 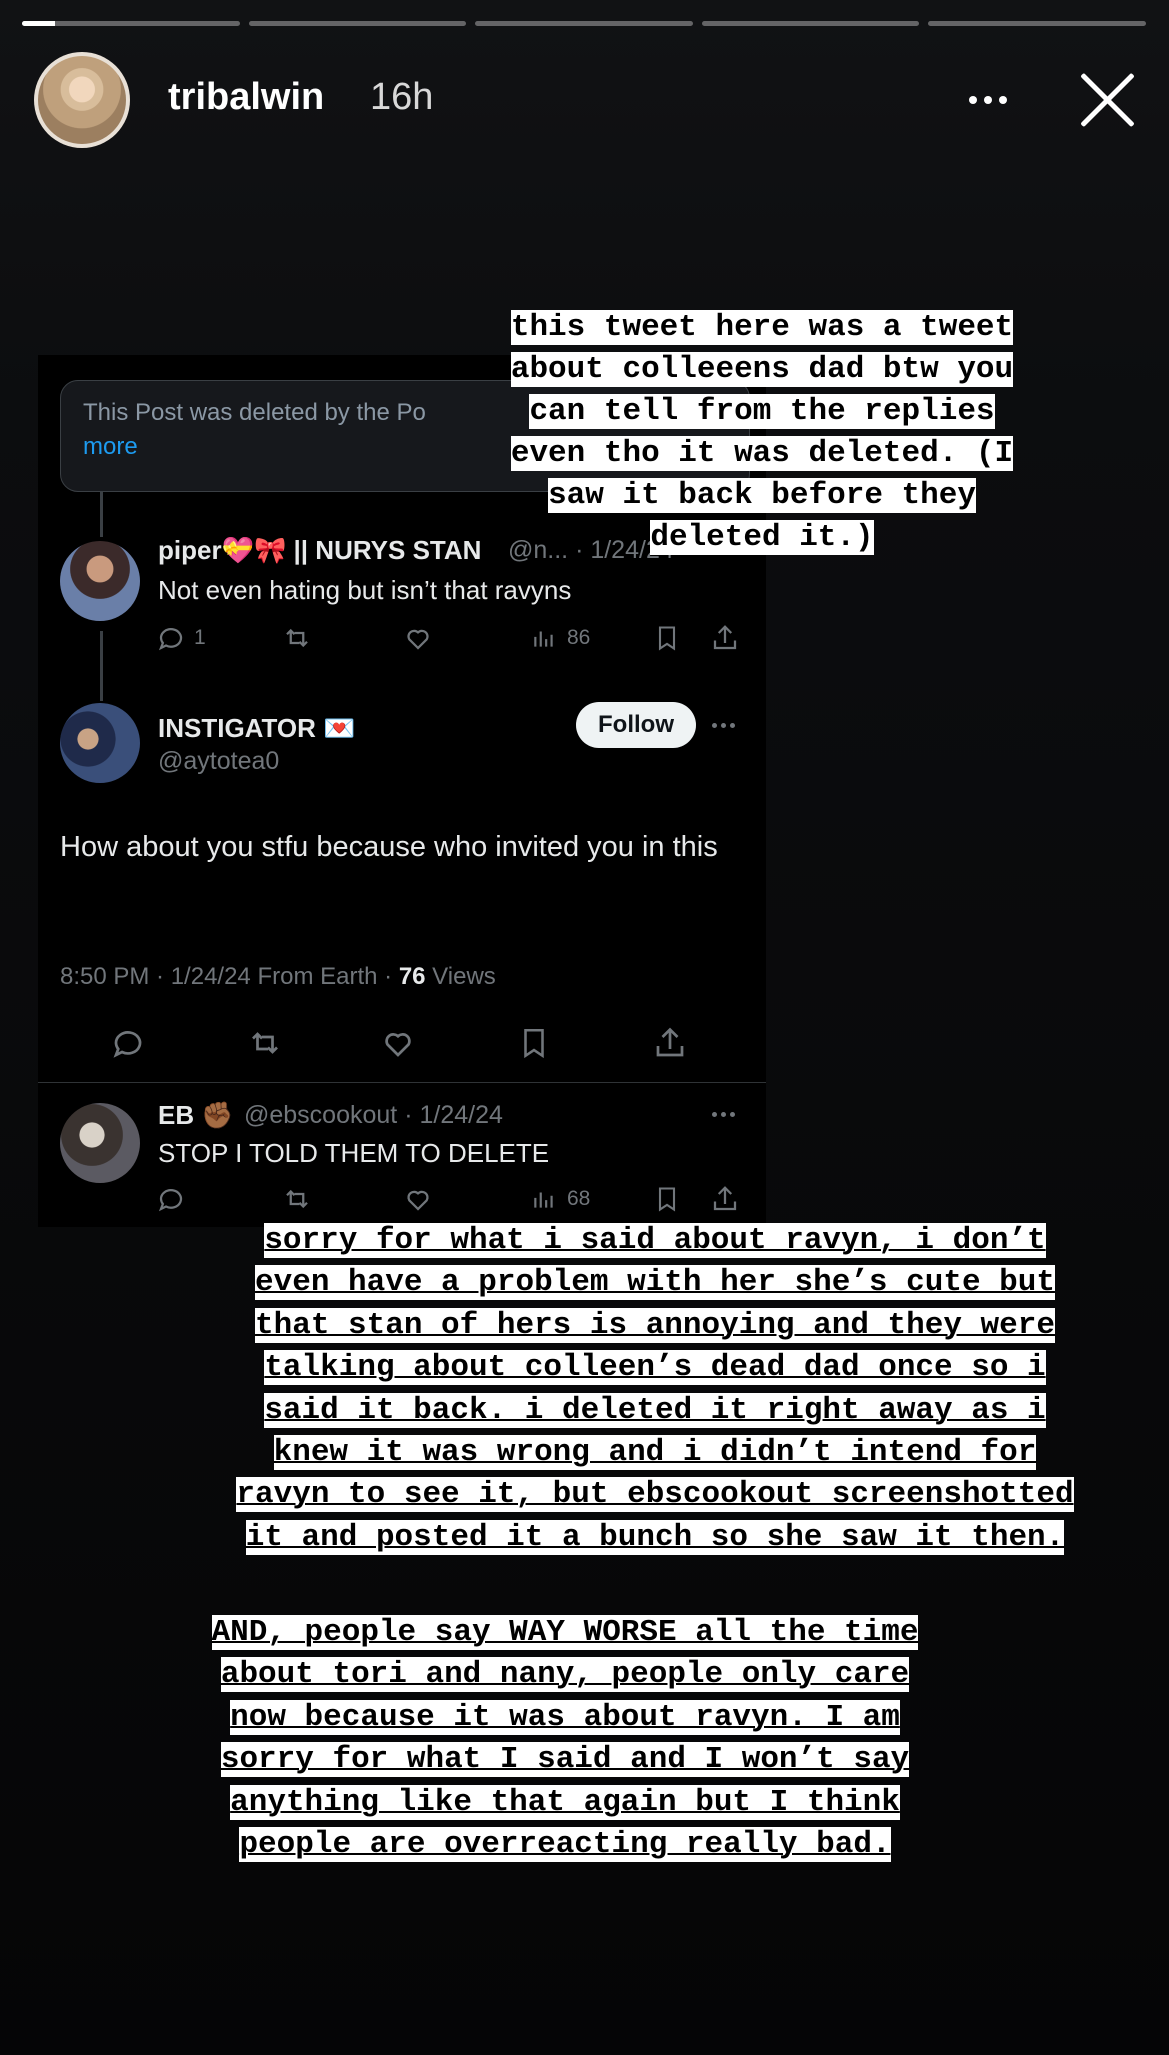 What do you see at coordinates (196, 1115) in the screenshot?
I see `reply-author-name: EB ✊🏾` at bounding box center [196, 1115].